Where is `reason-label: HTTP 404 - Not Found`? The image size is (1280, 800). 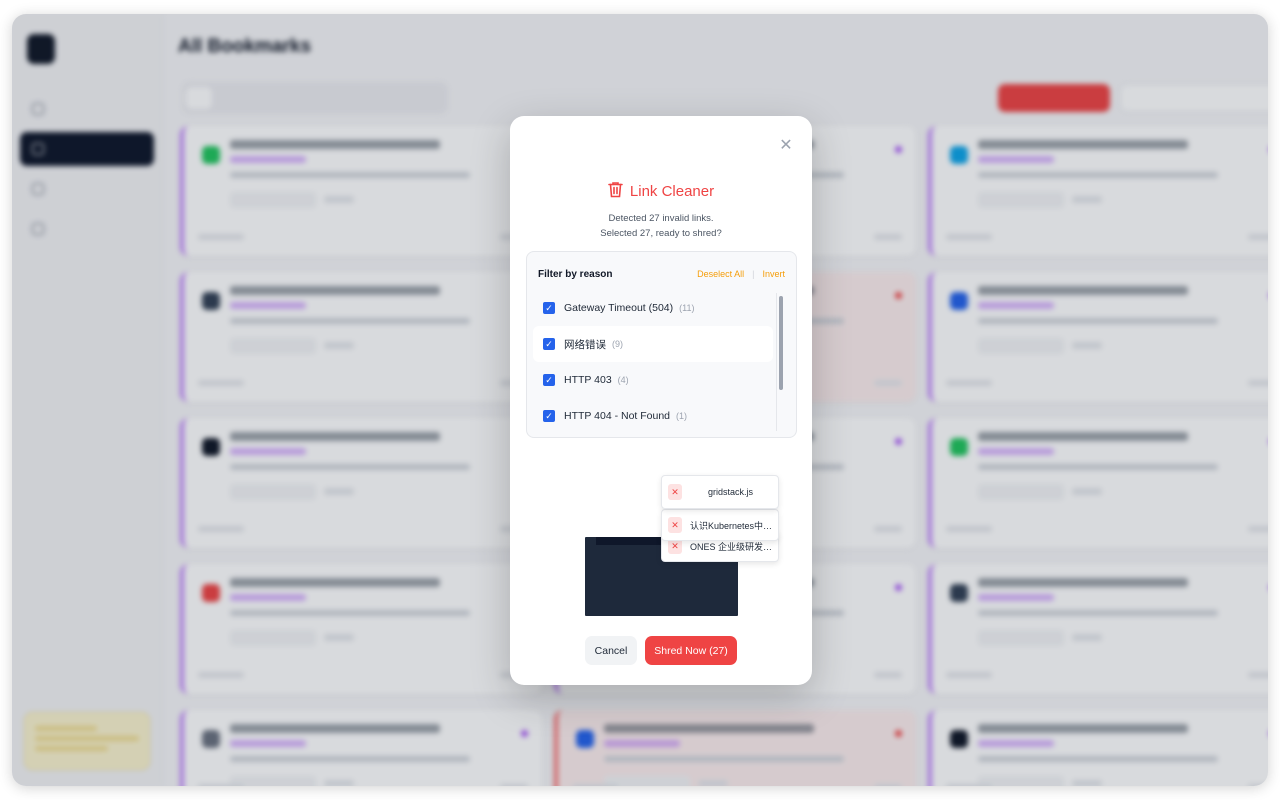 reason-label: HTTP 404 - Not Found is located at coordinates (617, 416).